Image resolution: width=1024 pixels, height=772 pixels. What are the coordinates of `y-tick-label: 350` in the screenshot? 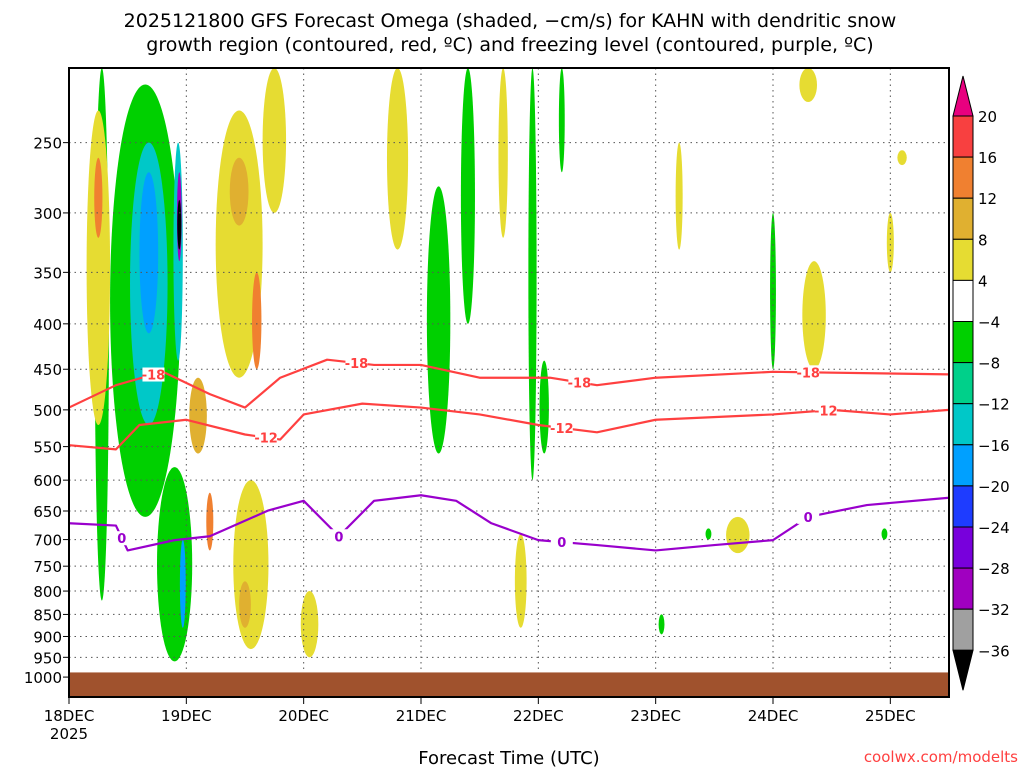 It's located at (47, 273).